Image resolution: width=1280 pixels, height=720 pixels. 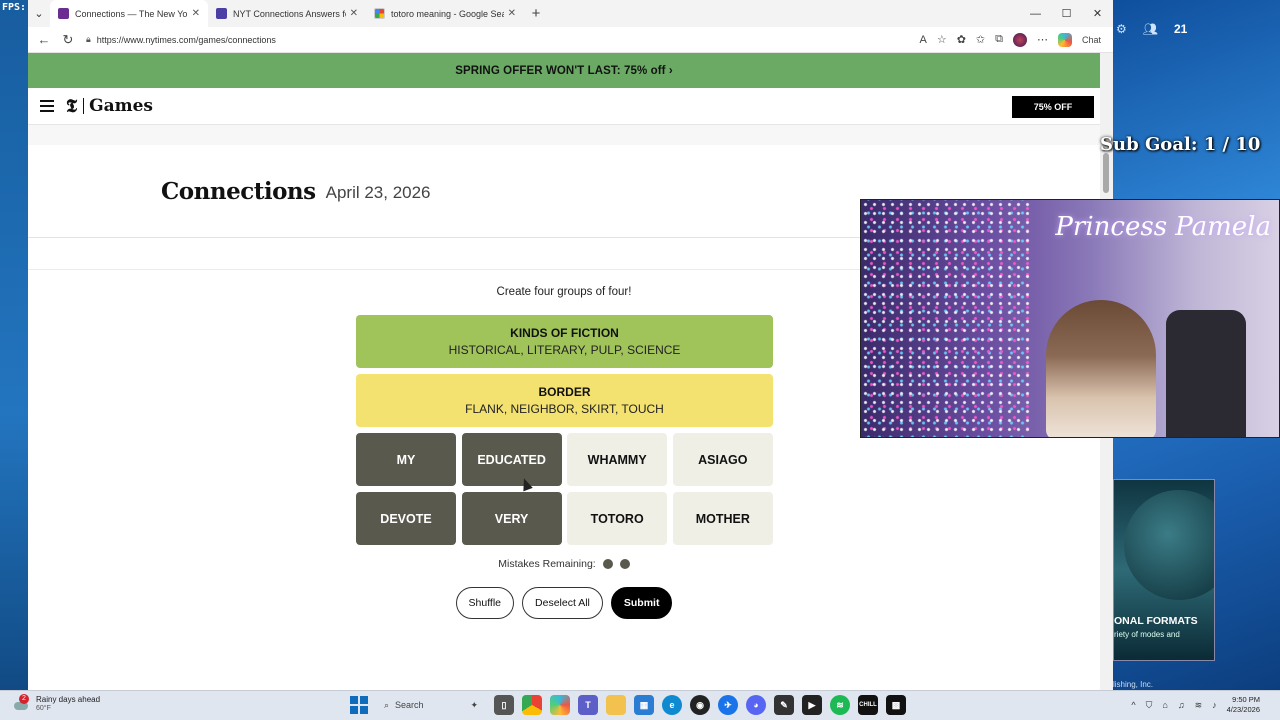 I want to click on page-title: Connections, so click(x=238, y=191).